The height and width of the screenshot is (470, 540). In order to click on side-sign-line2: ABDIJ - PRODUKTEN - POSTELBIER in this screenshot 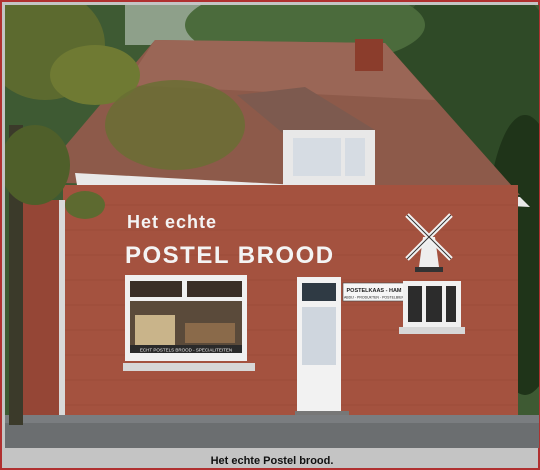, I will do `click(374, 298)`.